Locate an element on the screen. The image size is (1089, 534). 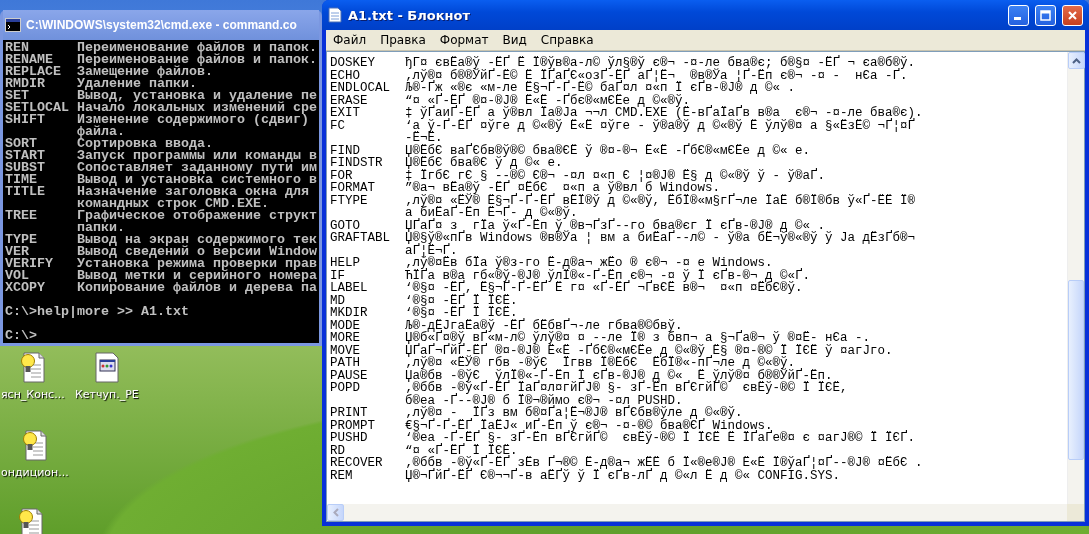
command-name: VERIFY is located at coordinates (29, 264).